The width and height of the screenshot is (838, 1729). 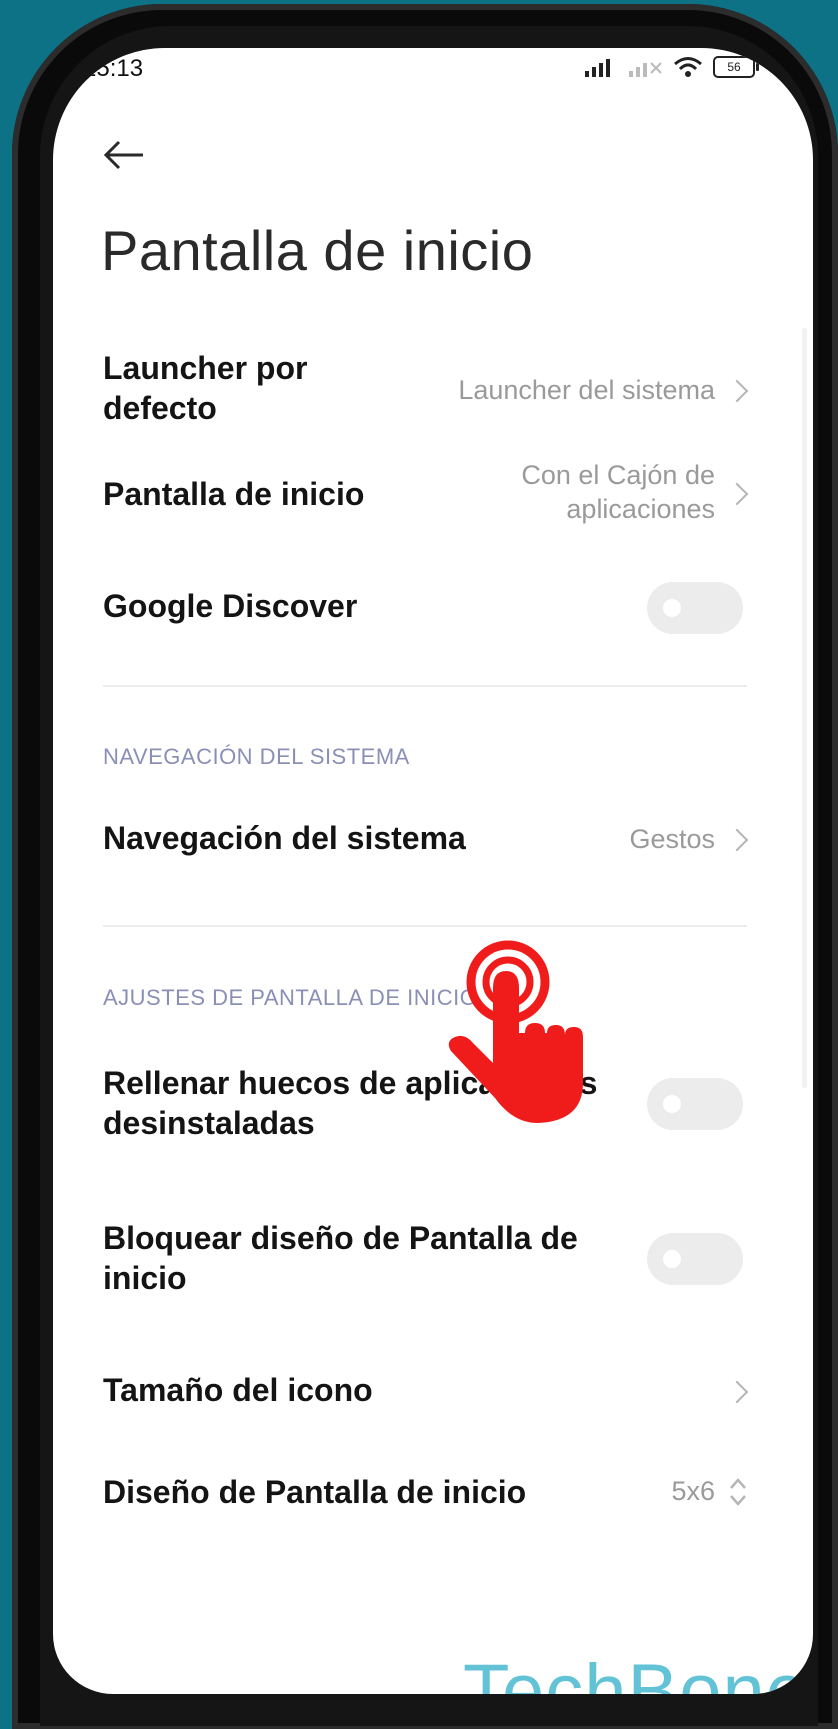 What do you see at coordinates (160, 408) in the screenshot?
I see `label-line: defecto` at bounding box center [160, 408].